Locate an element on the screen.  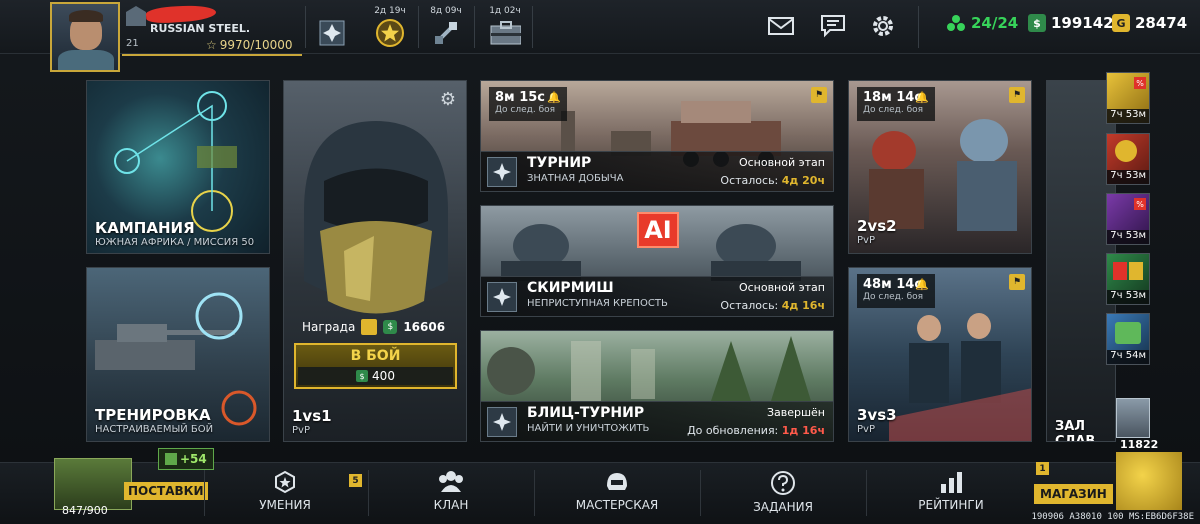
chat-button is located at coordinates (833, 26).